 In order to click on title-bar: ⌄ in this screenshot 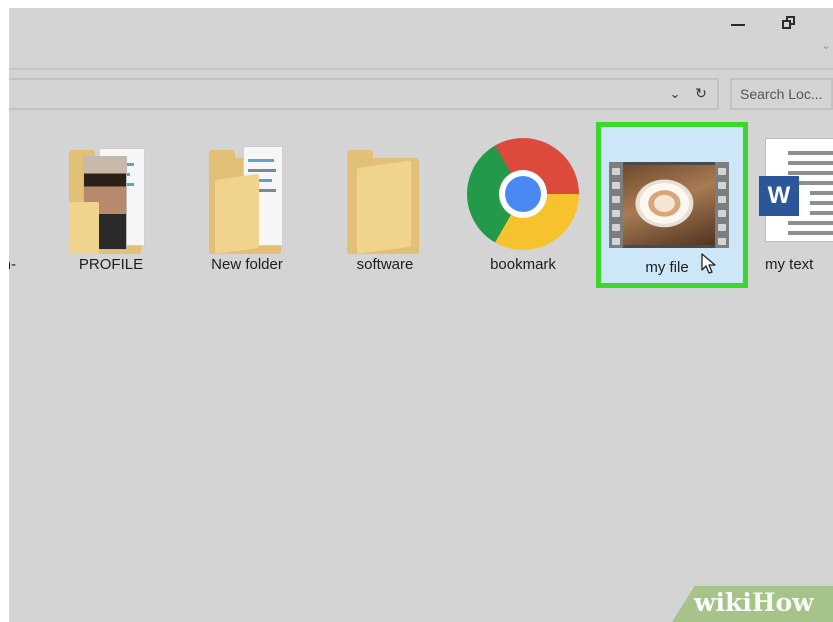, I will do `click(421, 36)`.